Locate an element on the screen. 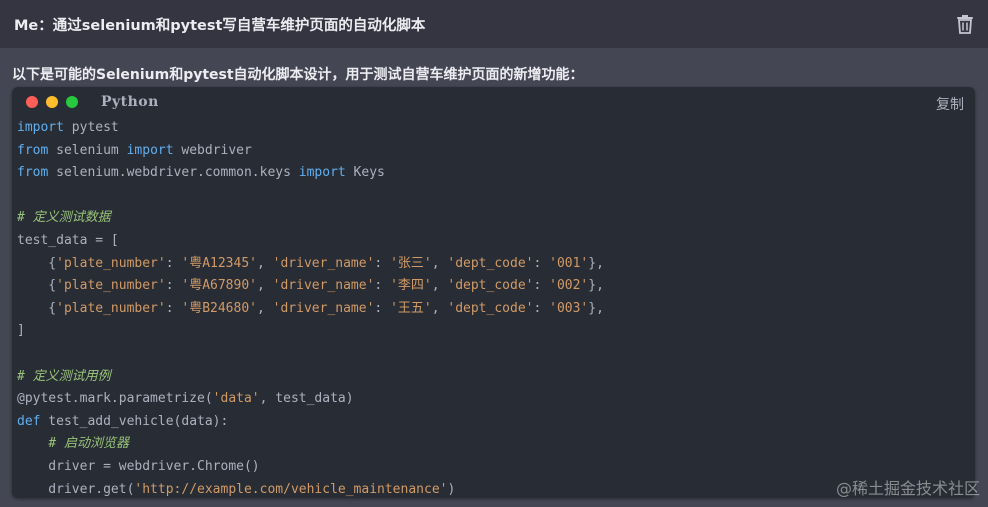  code-token: pytest is located at coordinates (91, 127).